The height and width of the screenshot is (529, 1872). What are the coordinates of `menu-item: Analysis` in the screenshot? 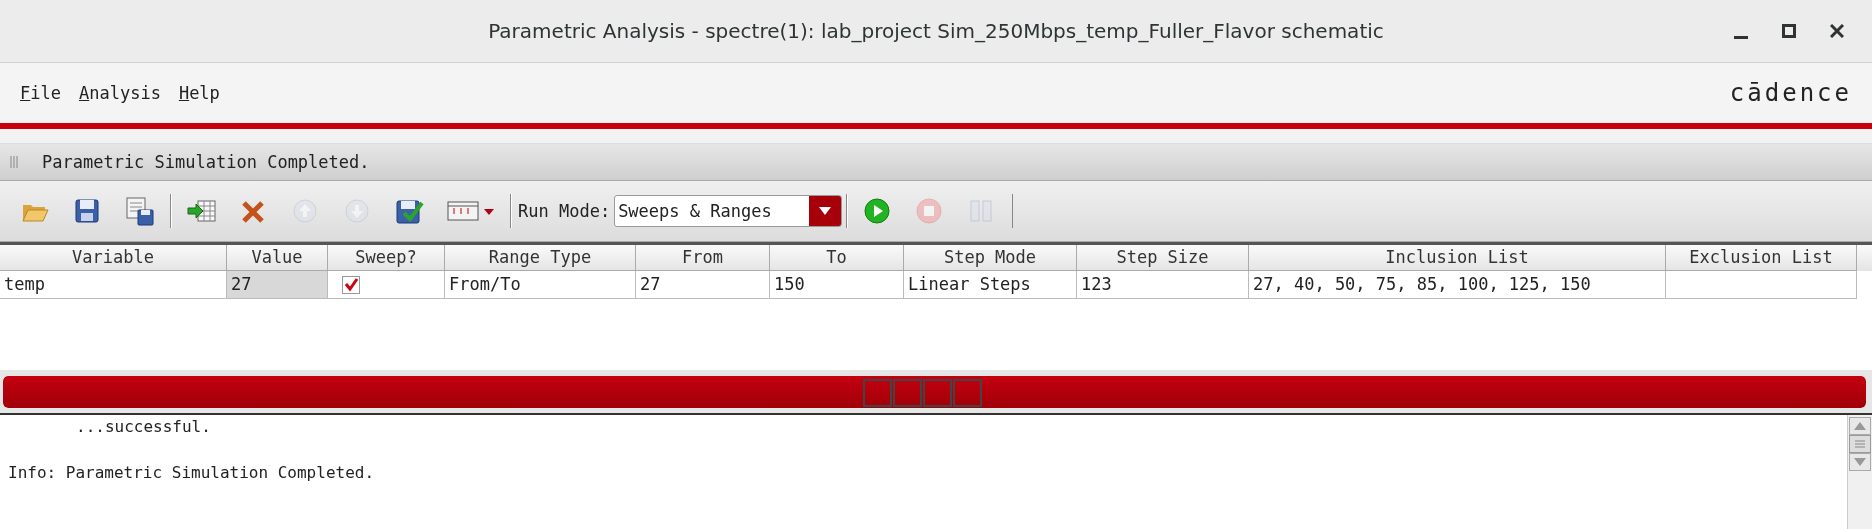 It's located at (119, 93).